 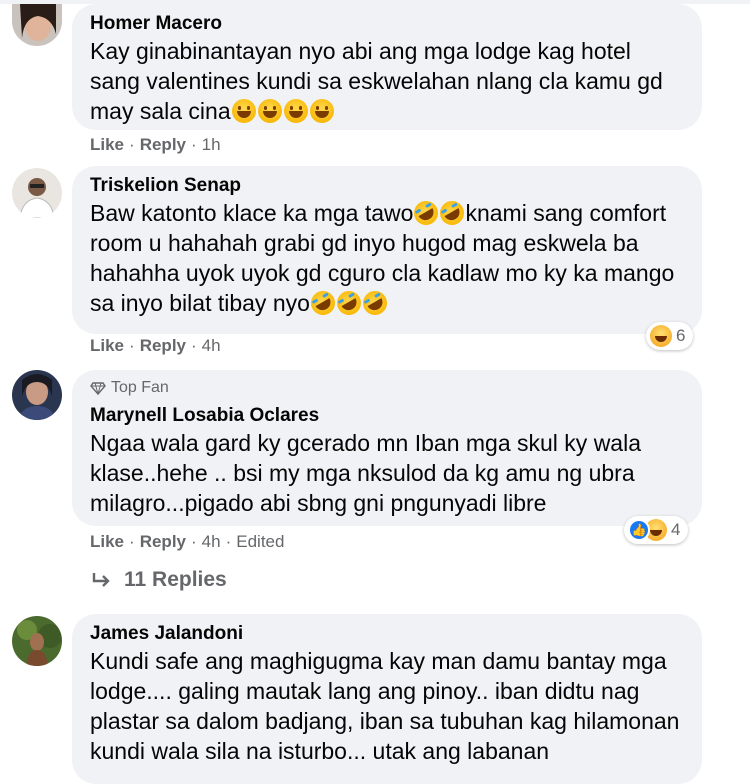 I want to click on comment-actions: Like · Reply · 1h, so click(x=155, y=145).